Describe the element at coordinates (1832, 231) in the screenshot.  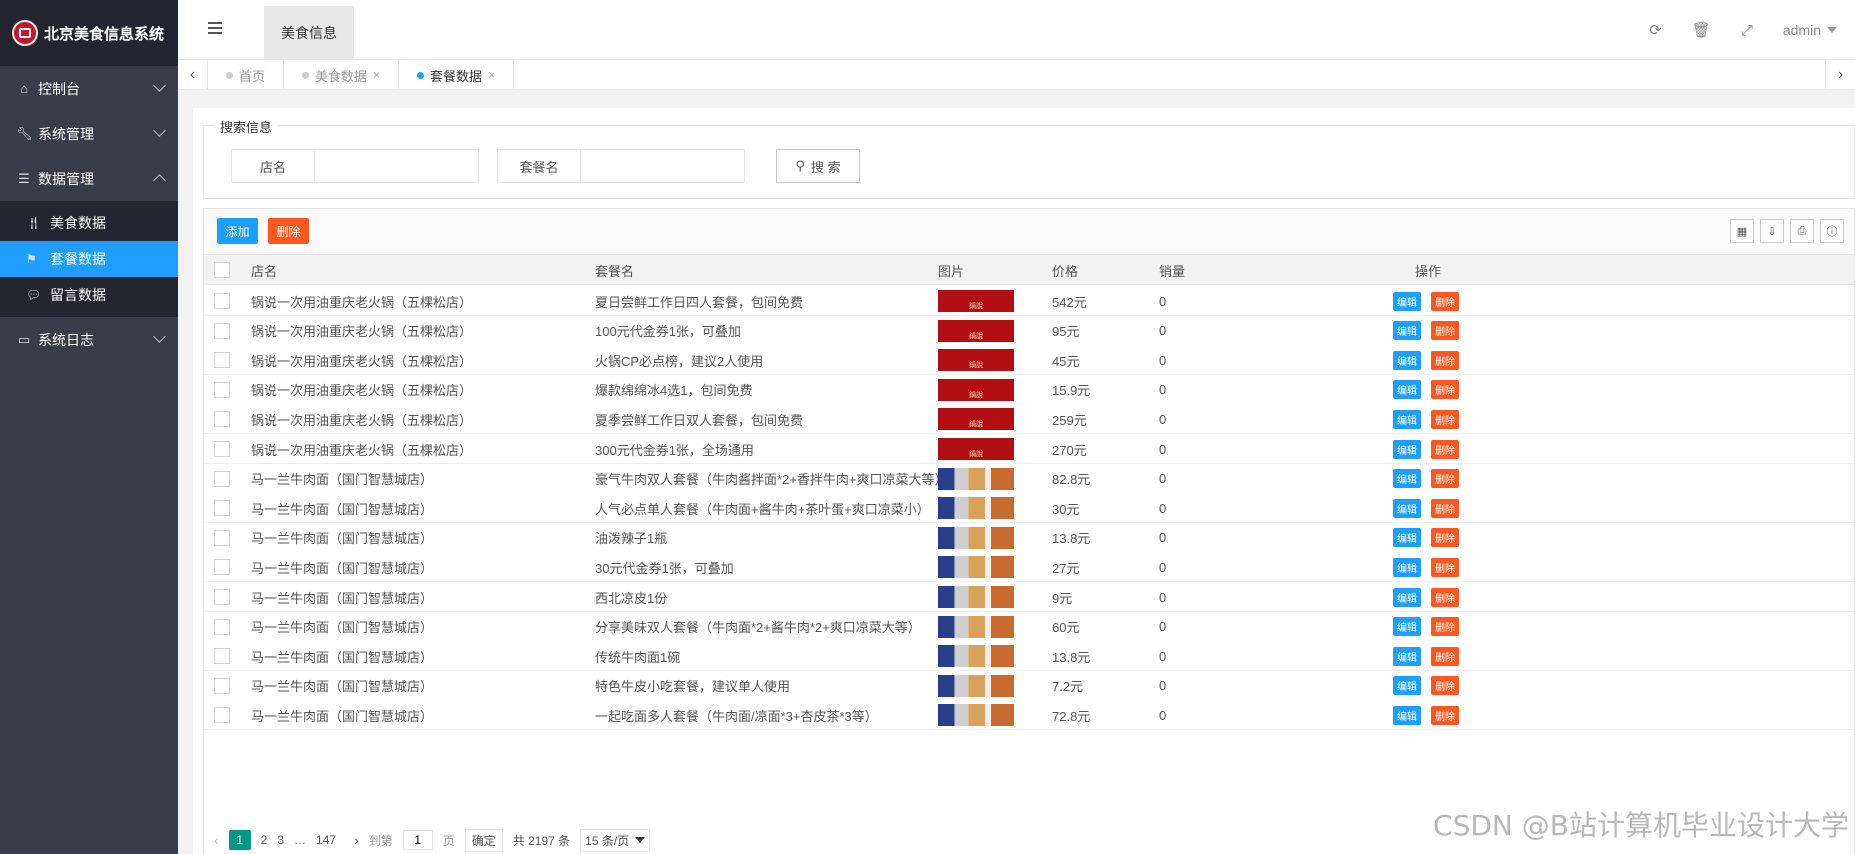
I see `info-icon: ⓘ` at that location.